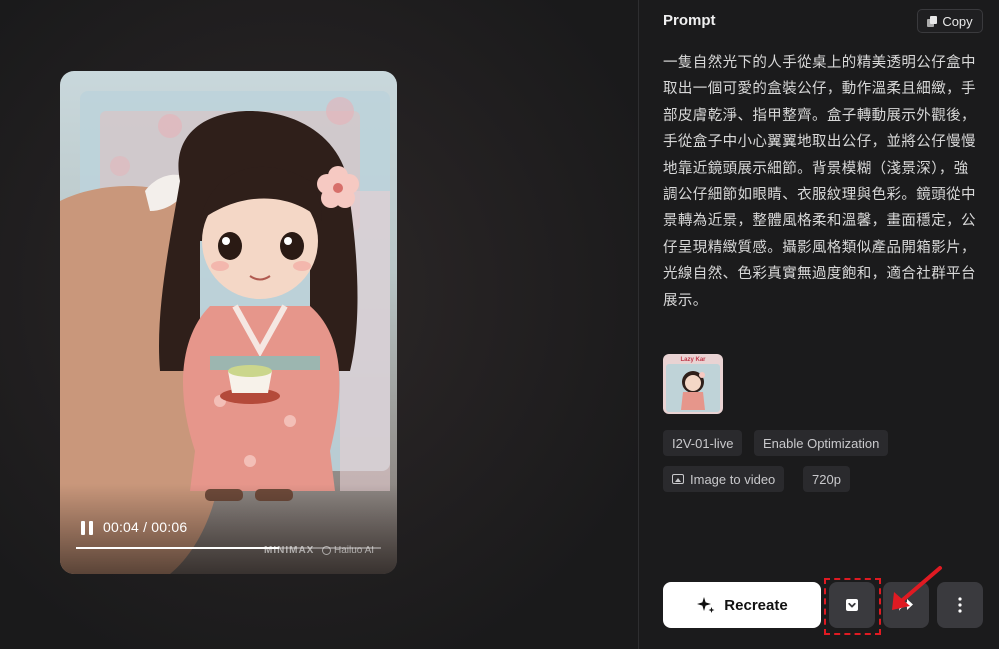 This screenshot has width=999, height=649. Describe the element at coordinates (178, 548) in the screenshot. I see `progress-fill` at that location.